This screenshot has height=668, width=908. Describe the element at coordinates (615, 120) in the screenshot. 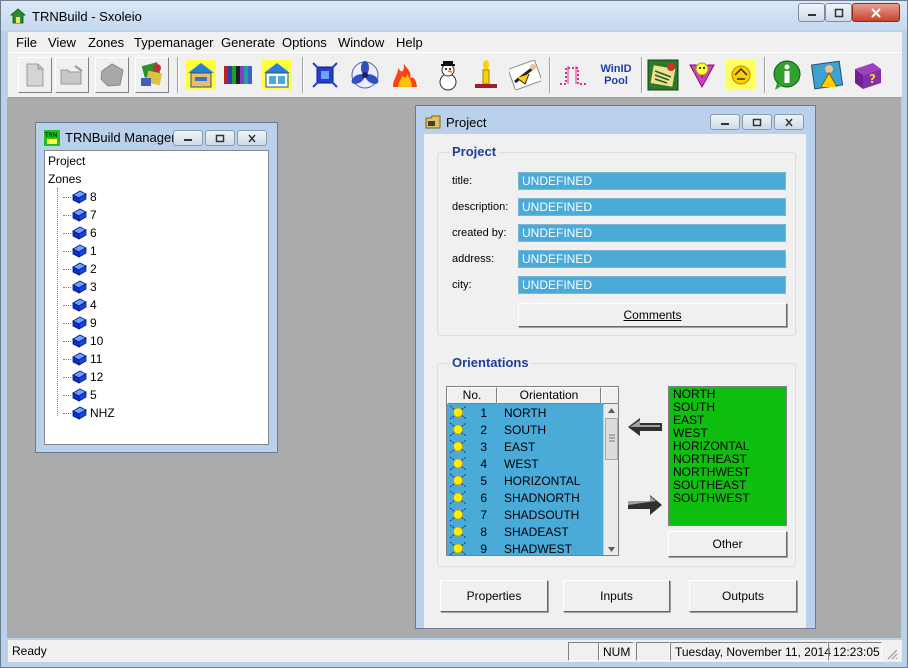

I see `project-title-bar: Project` at that location.